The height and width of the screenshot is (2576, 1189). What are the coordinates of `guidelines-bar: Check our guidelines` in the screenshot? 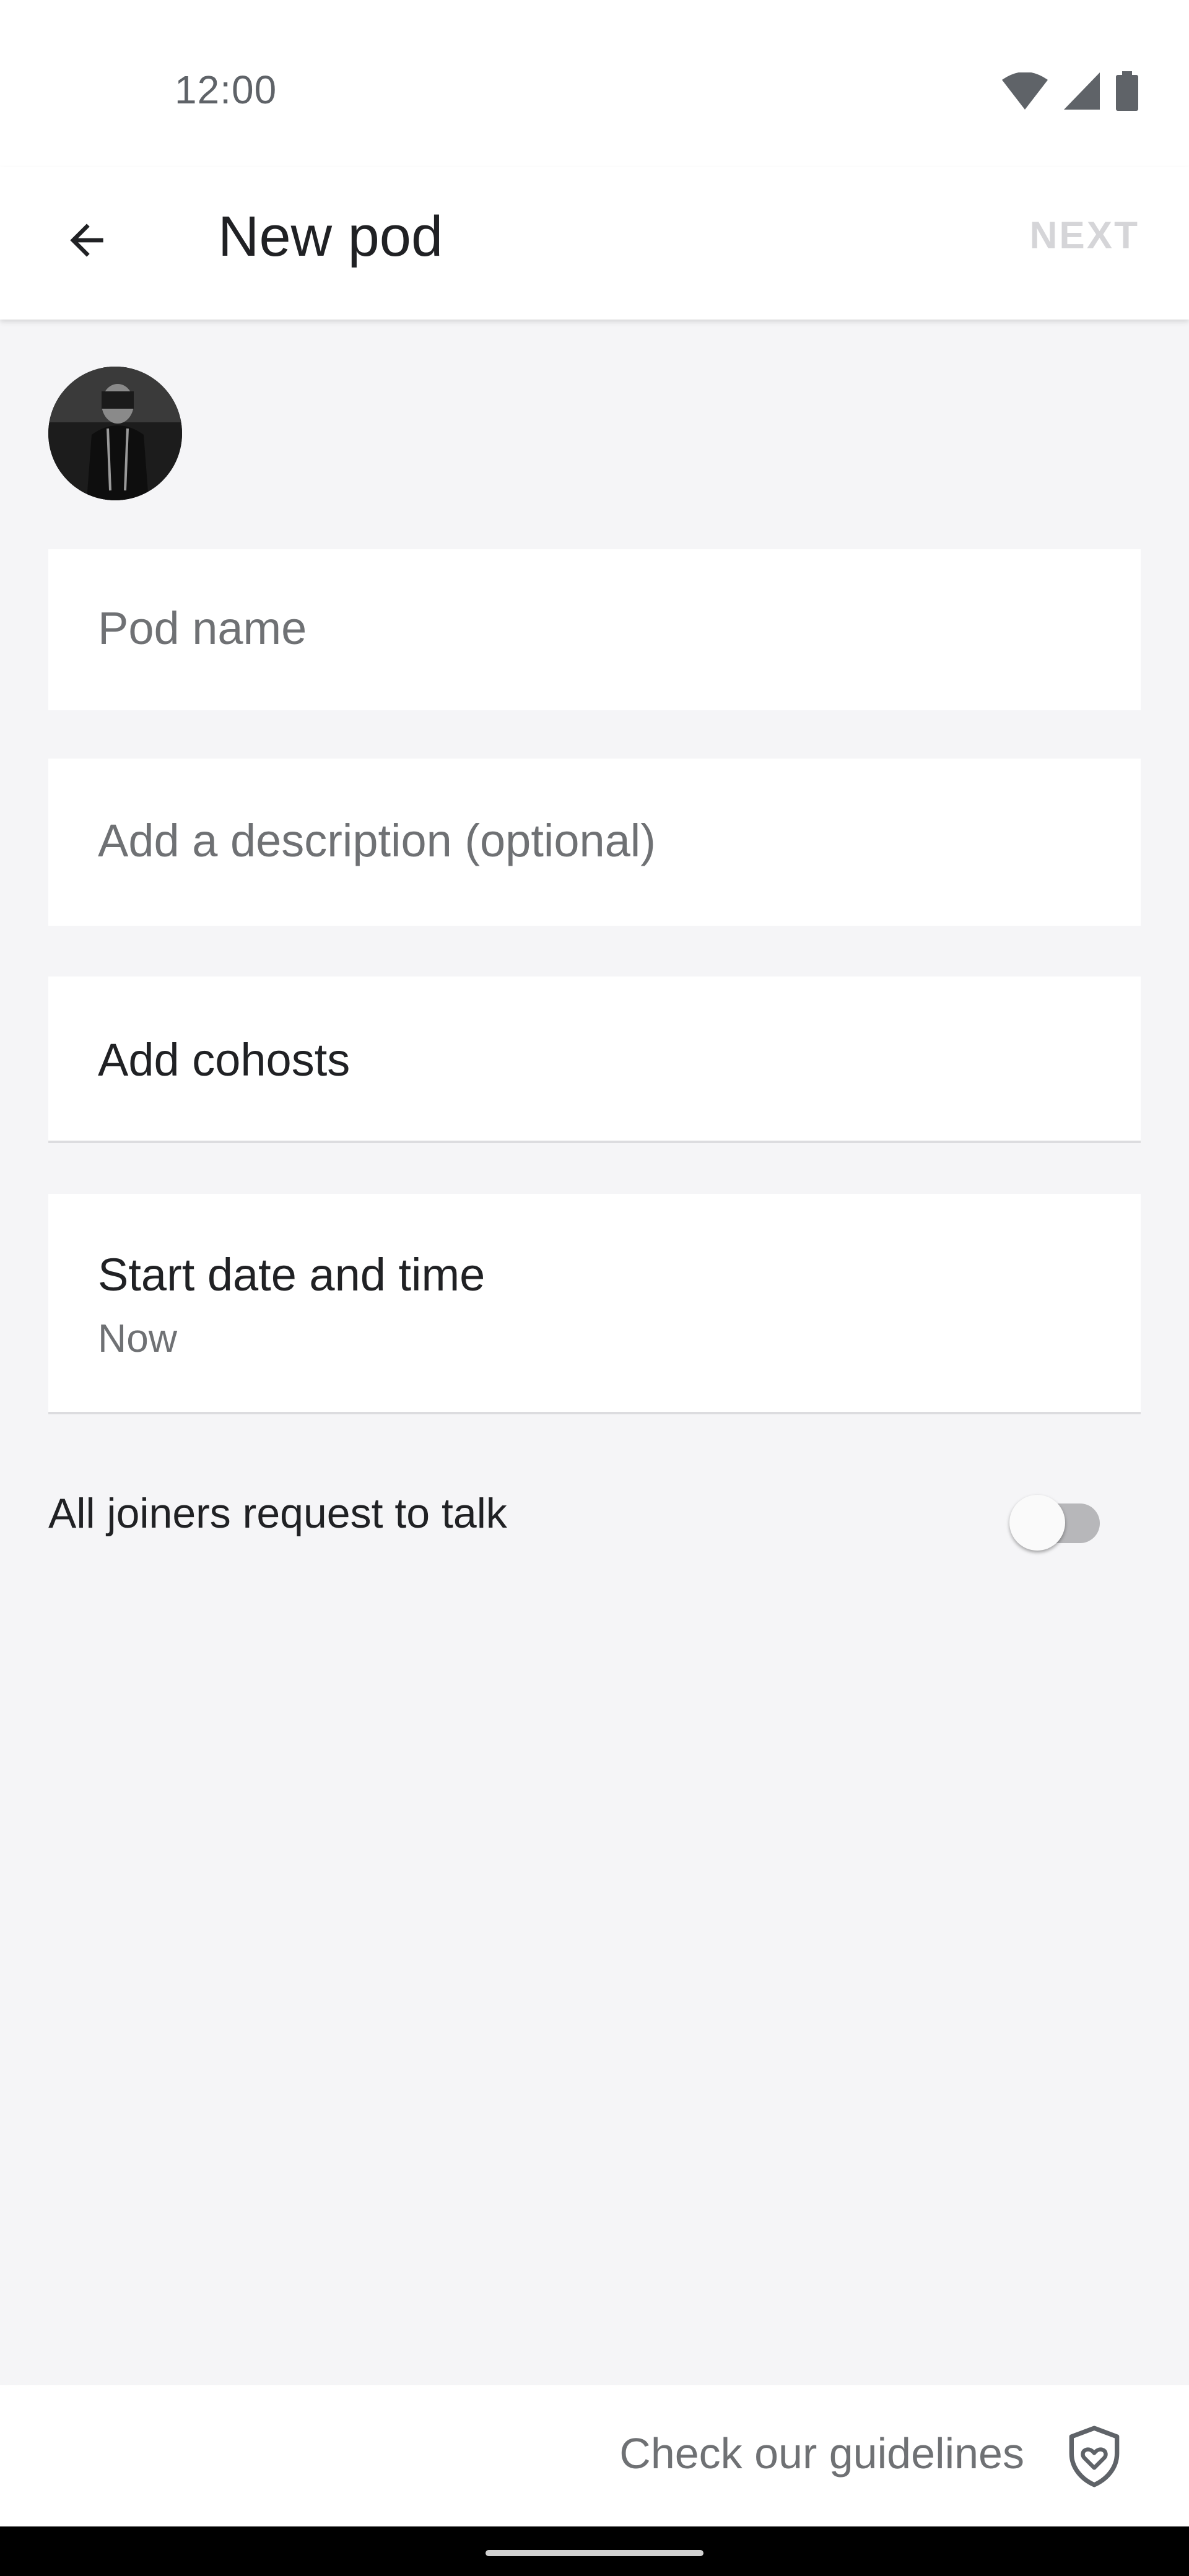 It's located at (594, 2455).